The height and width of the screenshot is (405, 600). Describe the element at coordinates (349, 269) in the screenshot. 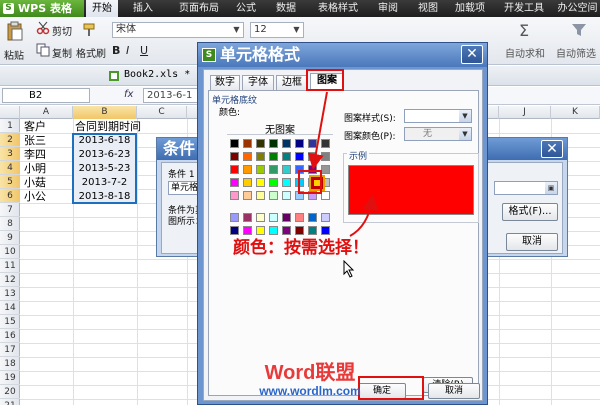

I see `mouse-cursor-icon` at that location.